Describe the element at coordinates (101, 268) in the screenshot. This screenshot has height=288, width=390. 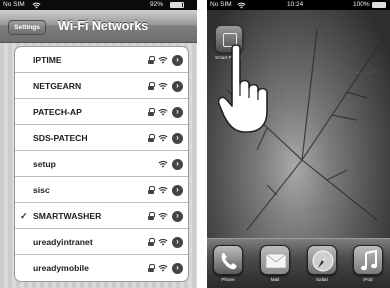
I see `network-row: ureadymobile ›` at that location.